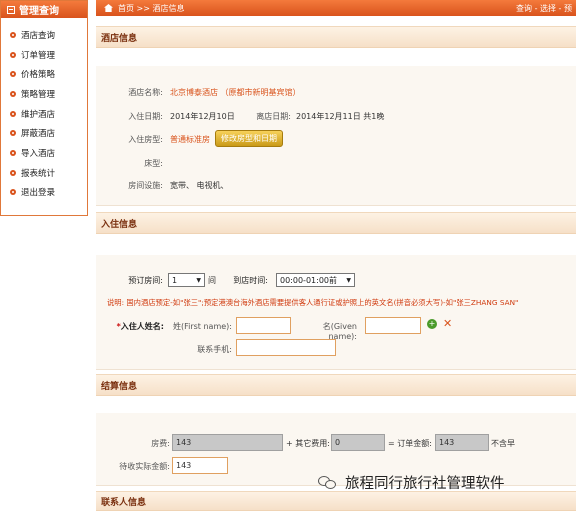 This screenshot has width=576, height=511. What do you see at coordinates (235, 92) in the screenshot?
I see `hotel-name-value: 北京博泰酒店 （原都市新明基宾馆）` at bounding box center [235, 92].